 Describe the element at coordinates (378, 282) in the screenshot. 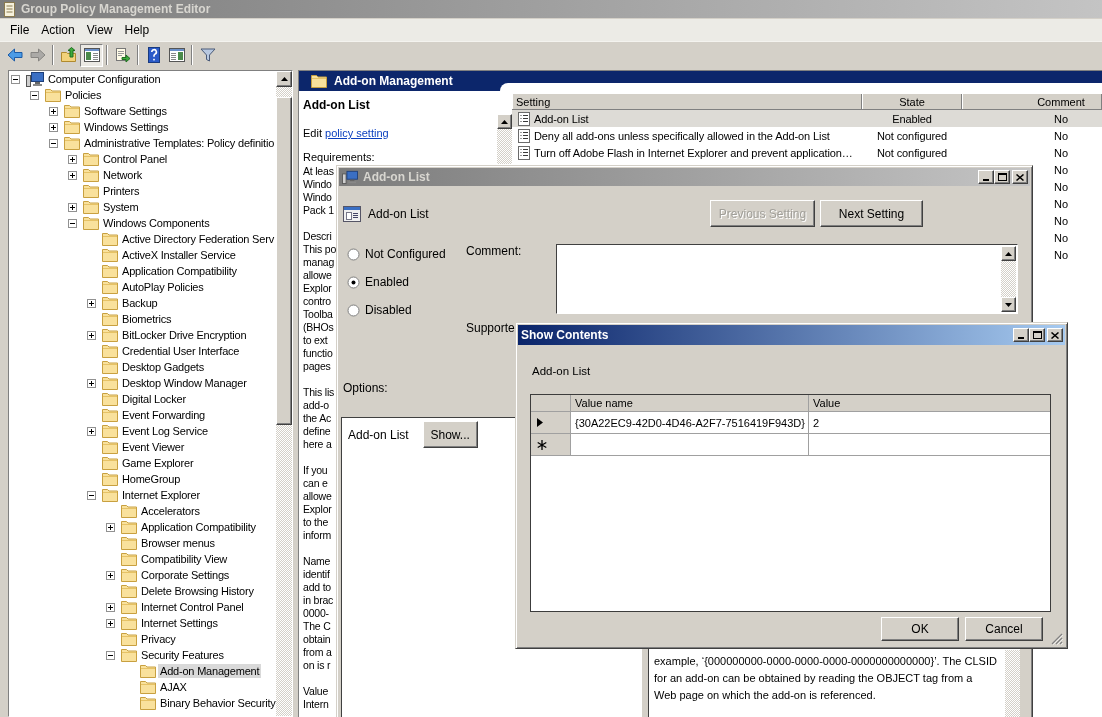

I see `radio-option: Enabled` at that location.